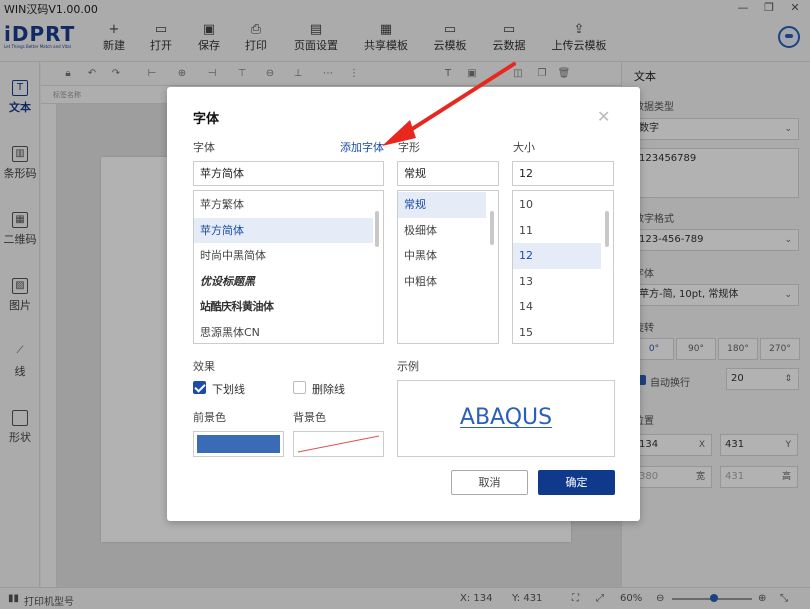 The image size is (810, 609). I want to click on background-color-picker, so click(338, 444).